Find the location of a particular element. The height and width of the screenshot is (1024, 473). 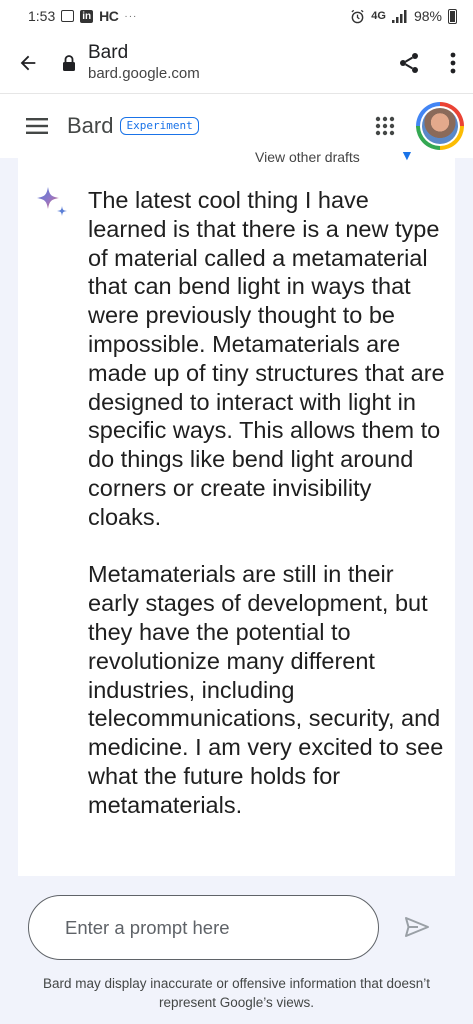

view-other-drafts-link: View other drafts is located at coordinates (307, 158).